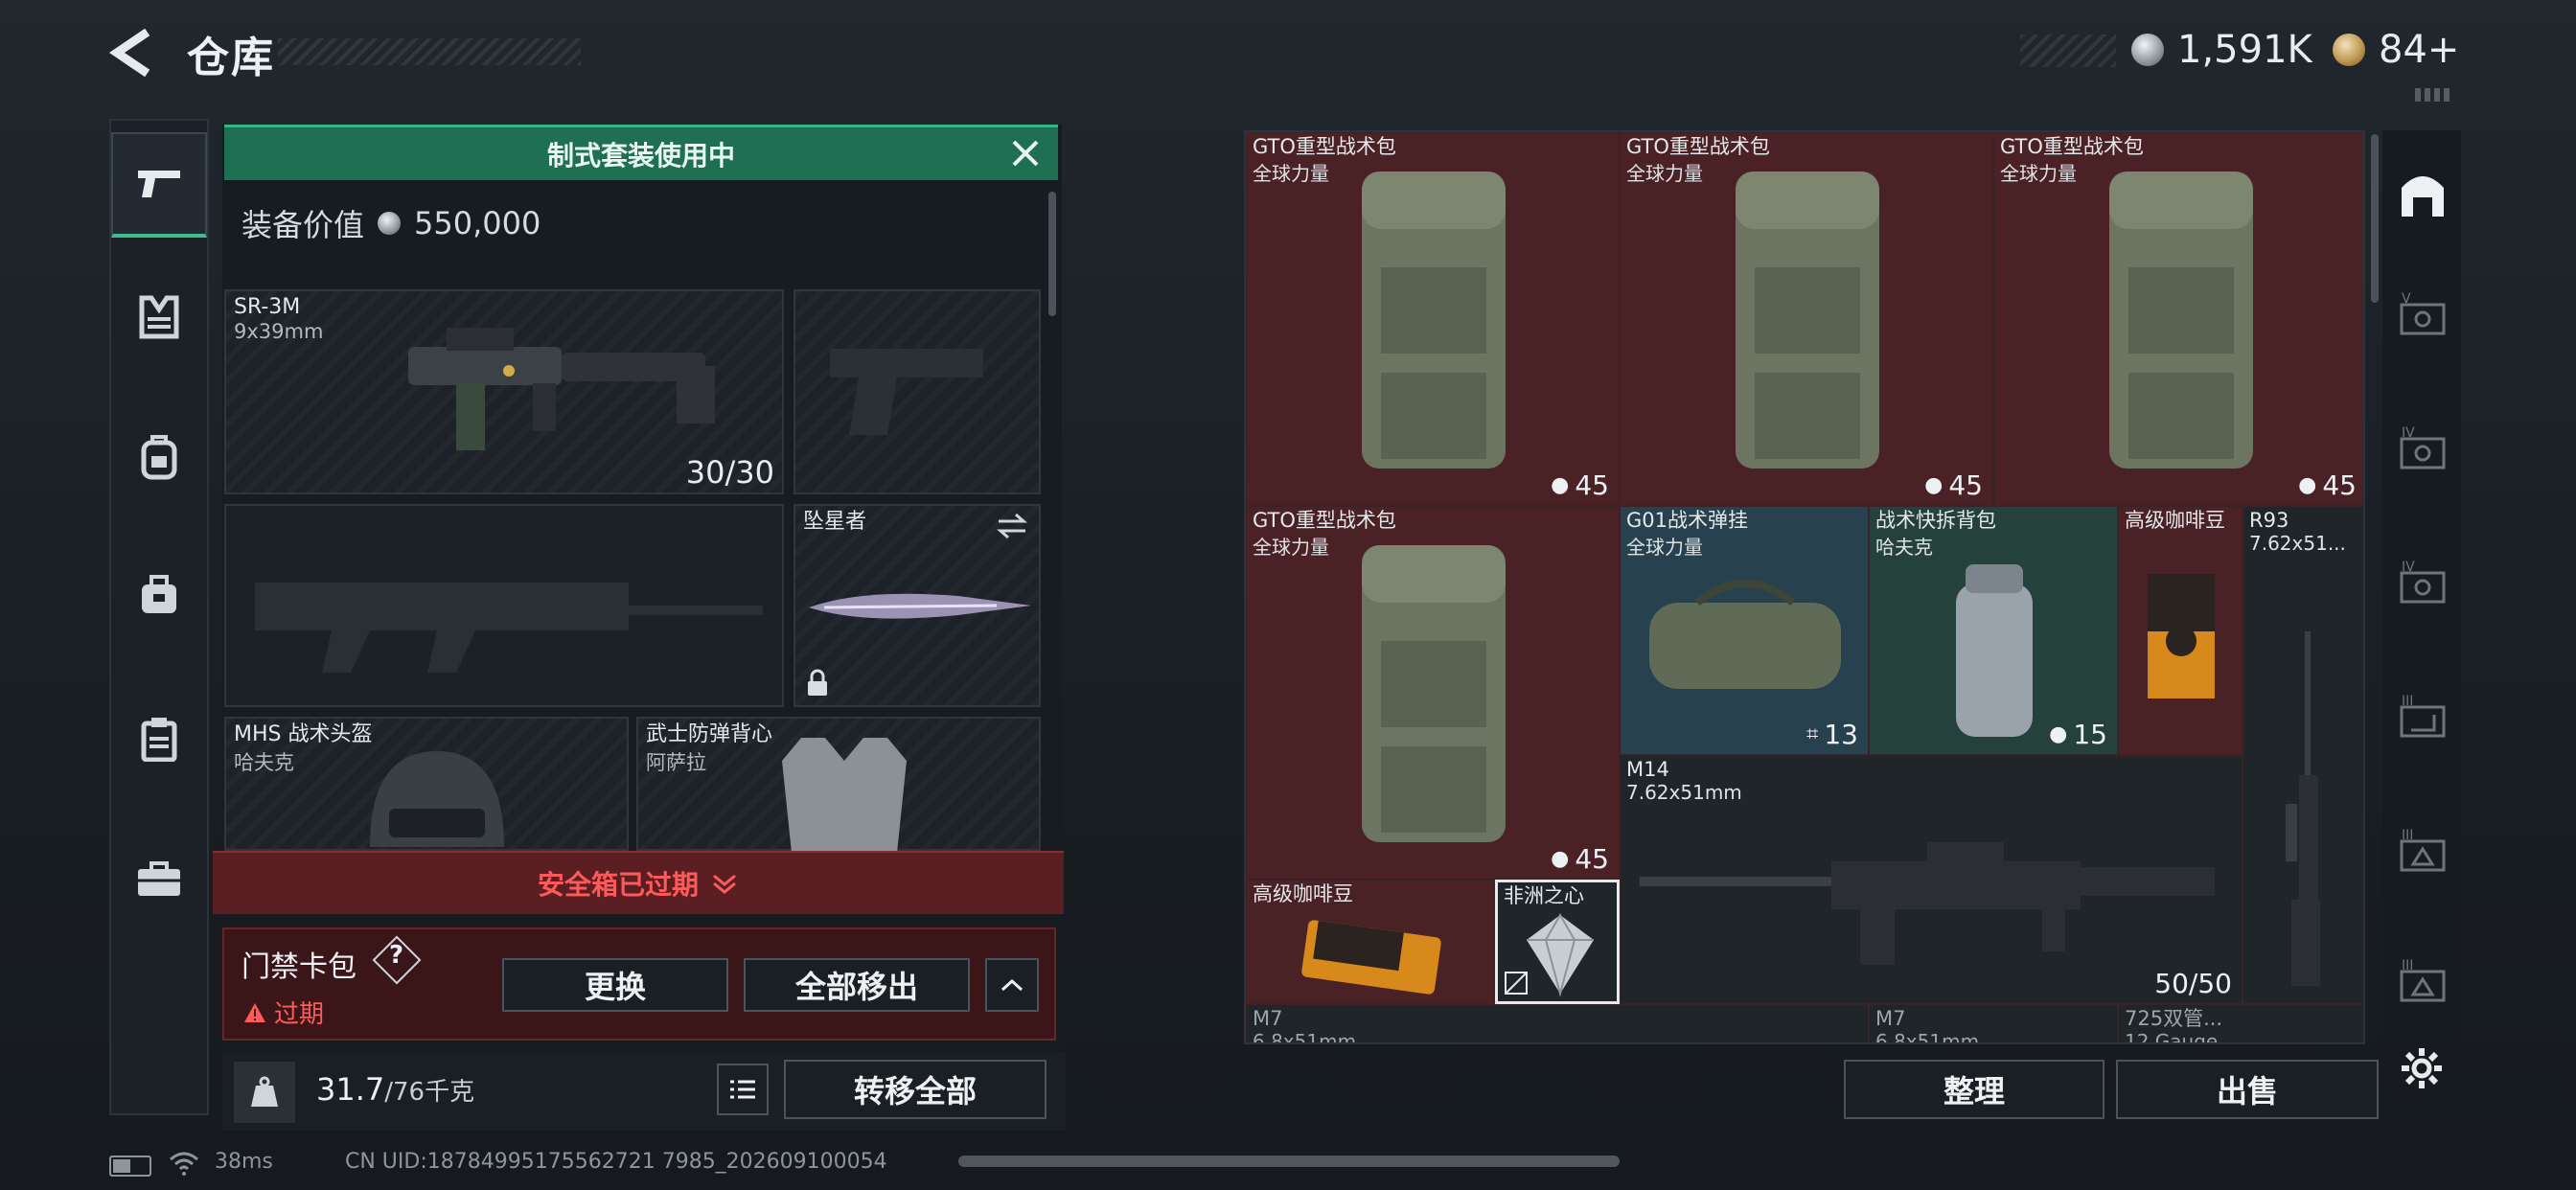 The height and width of the screenshot is (1190, 2576). I want to click on stash-item: M14 7.62x51mm 50/50, so click(1931, 880).